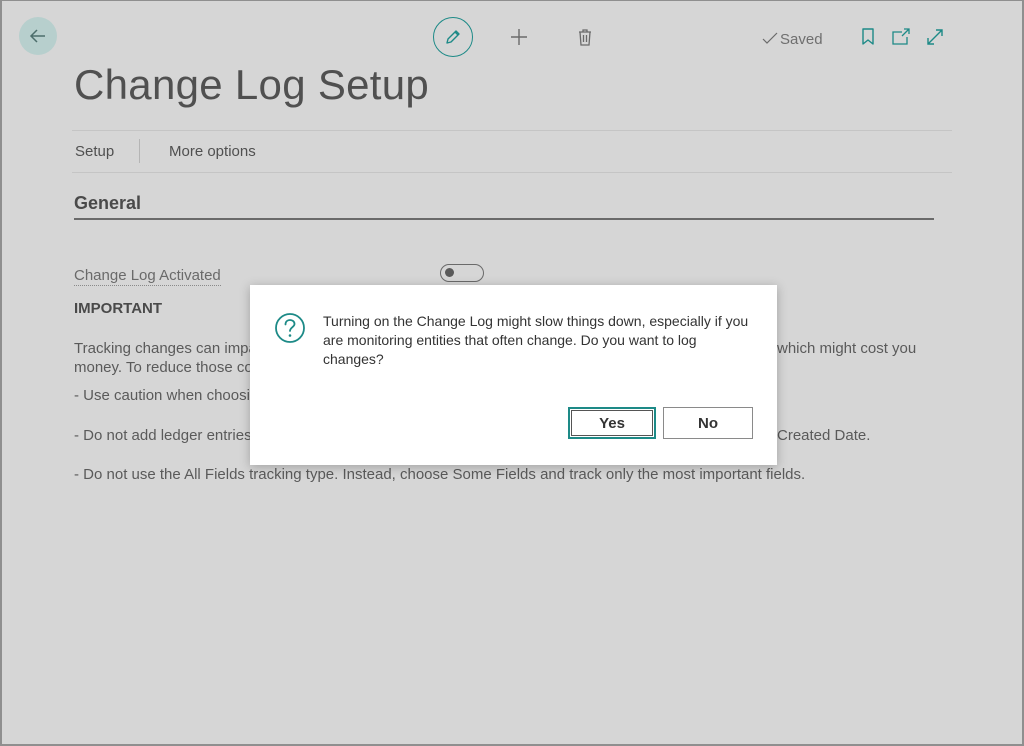 The height and width of the screenshot is (746, 1024). I want to click on back-button, so click(38, 36).